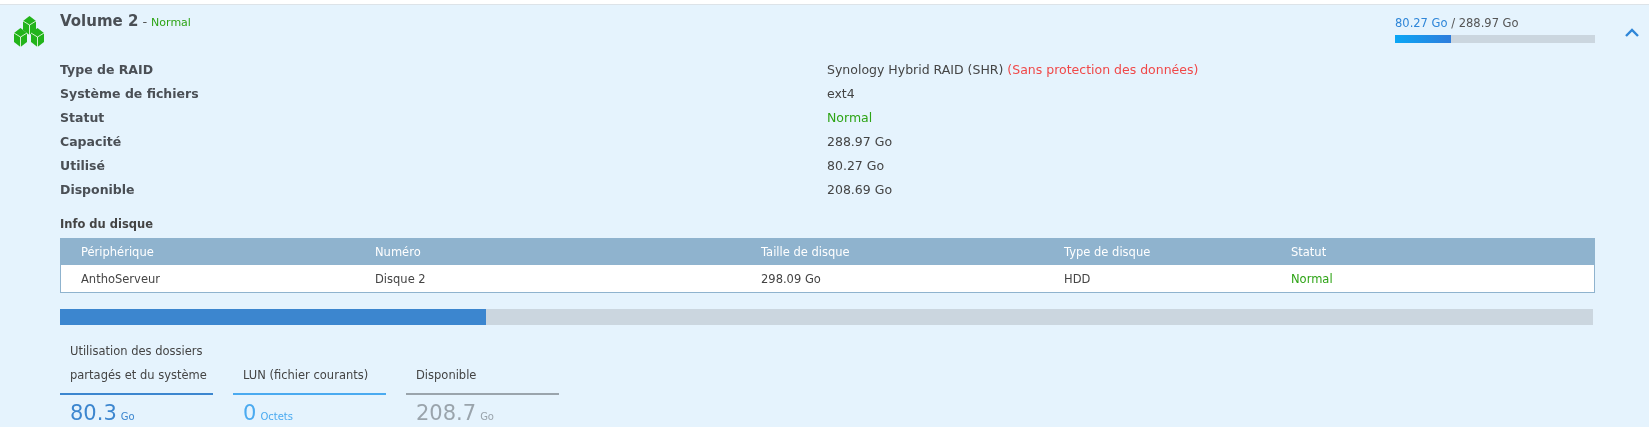 This screenshot has height=427, width=1649. What do you see at coordinates (130, 94) in the screenshot?
I see `property-label: Système de fichiers` at bounding box center [130, 94].